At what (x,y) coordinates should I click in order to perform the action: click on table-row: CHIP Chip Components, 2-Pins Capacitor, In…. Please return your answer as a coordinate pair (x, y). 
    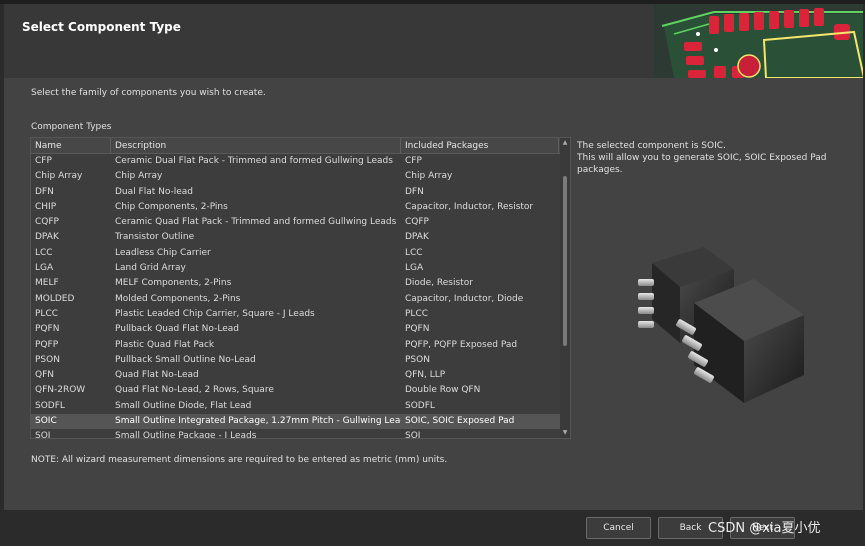
    Looking at the image, I should click on (296, 207).